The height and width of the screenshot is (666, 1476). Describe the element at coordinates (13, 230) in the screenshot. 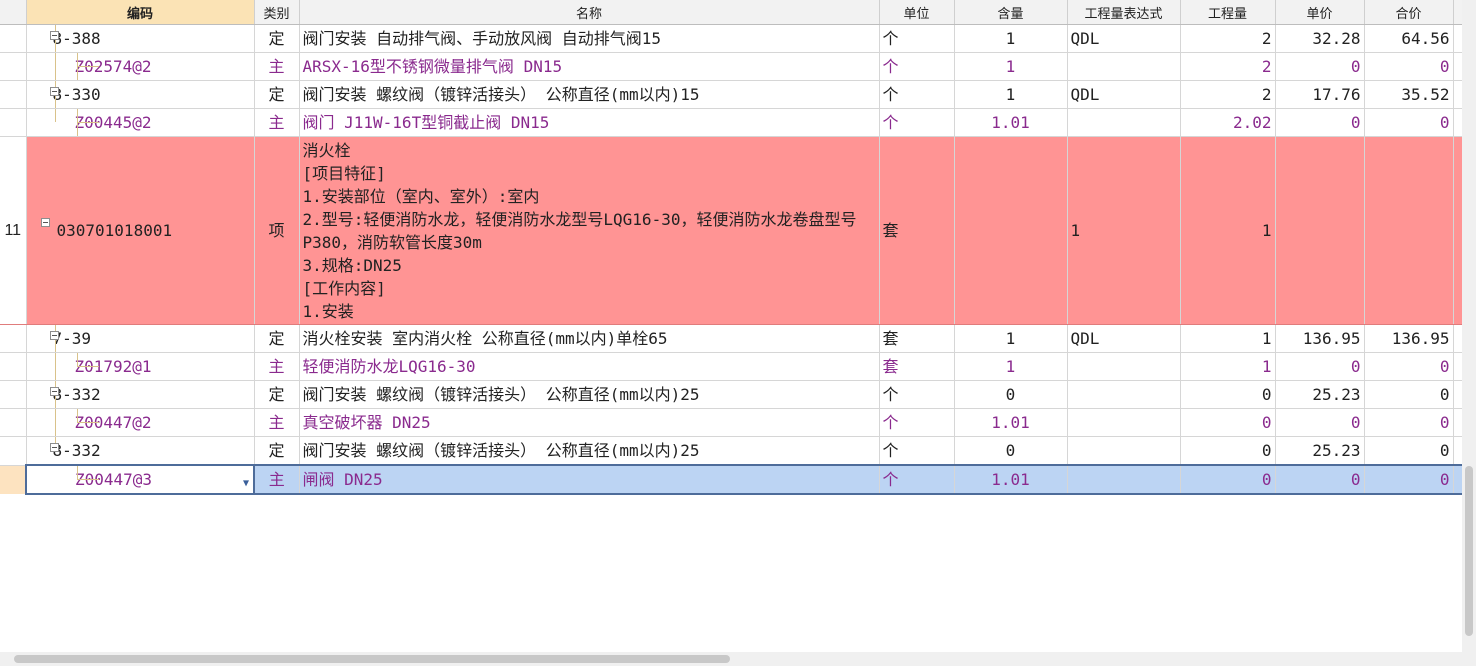

I see `row-index: 11` at that location.